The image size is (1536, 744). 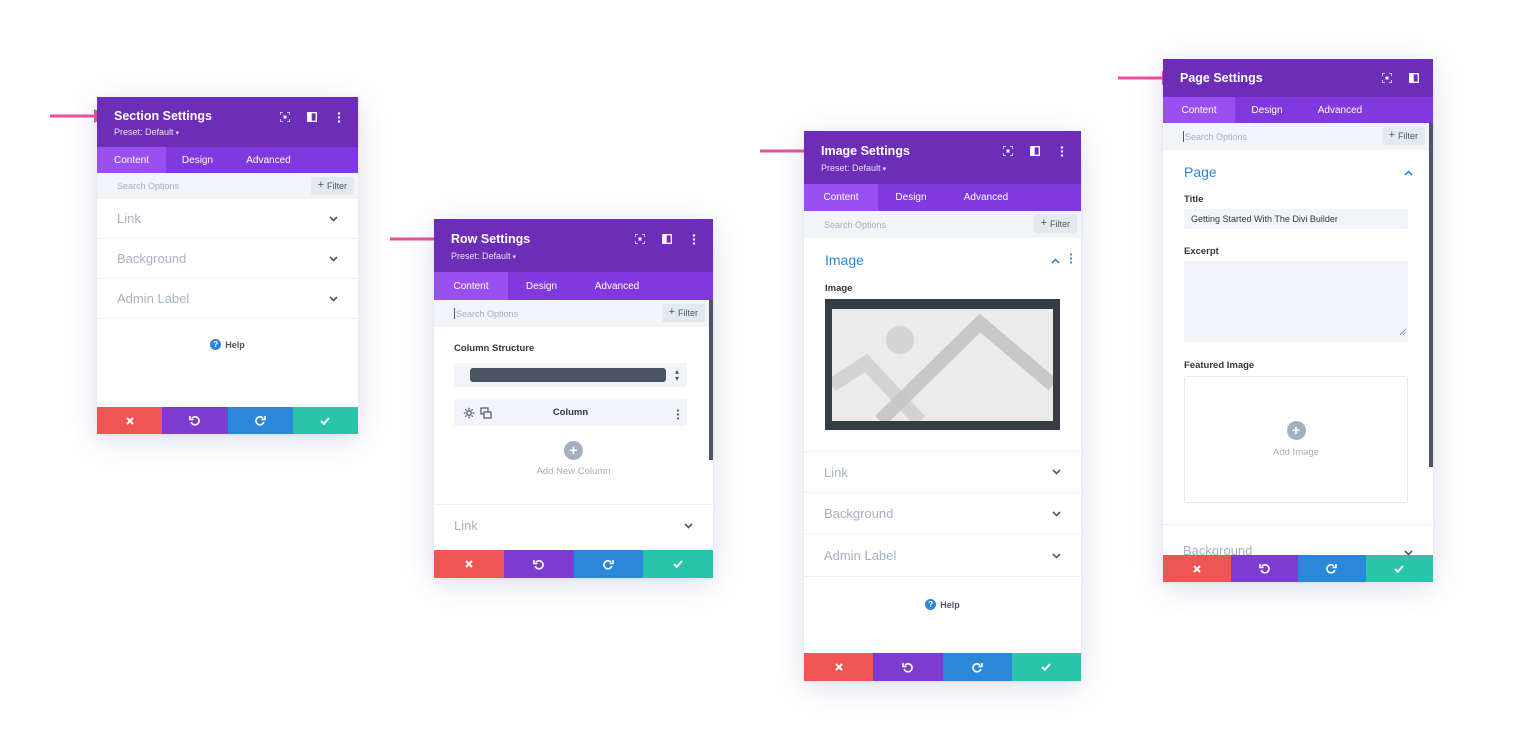 I want to click on toggle-label: Link, so click(x=129, y=218).